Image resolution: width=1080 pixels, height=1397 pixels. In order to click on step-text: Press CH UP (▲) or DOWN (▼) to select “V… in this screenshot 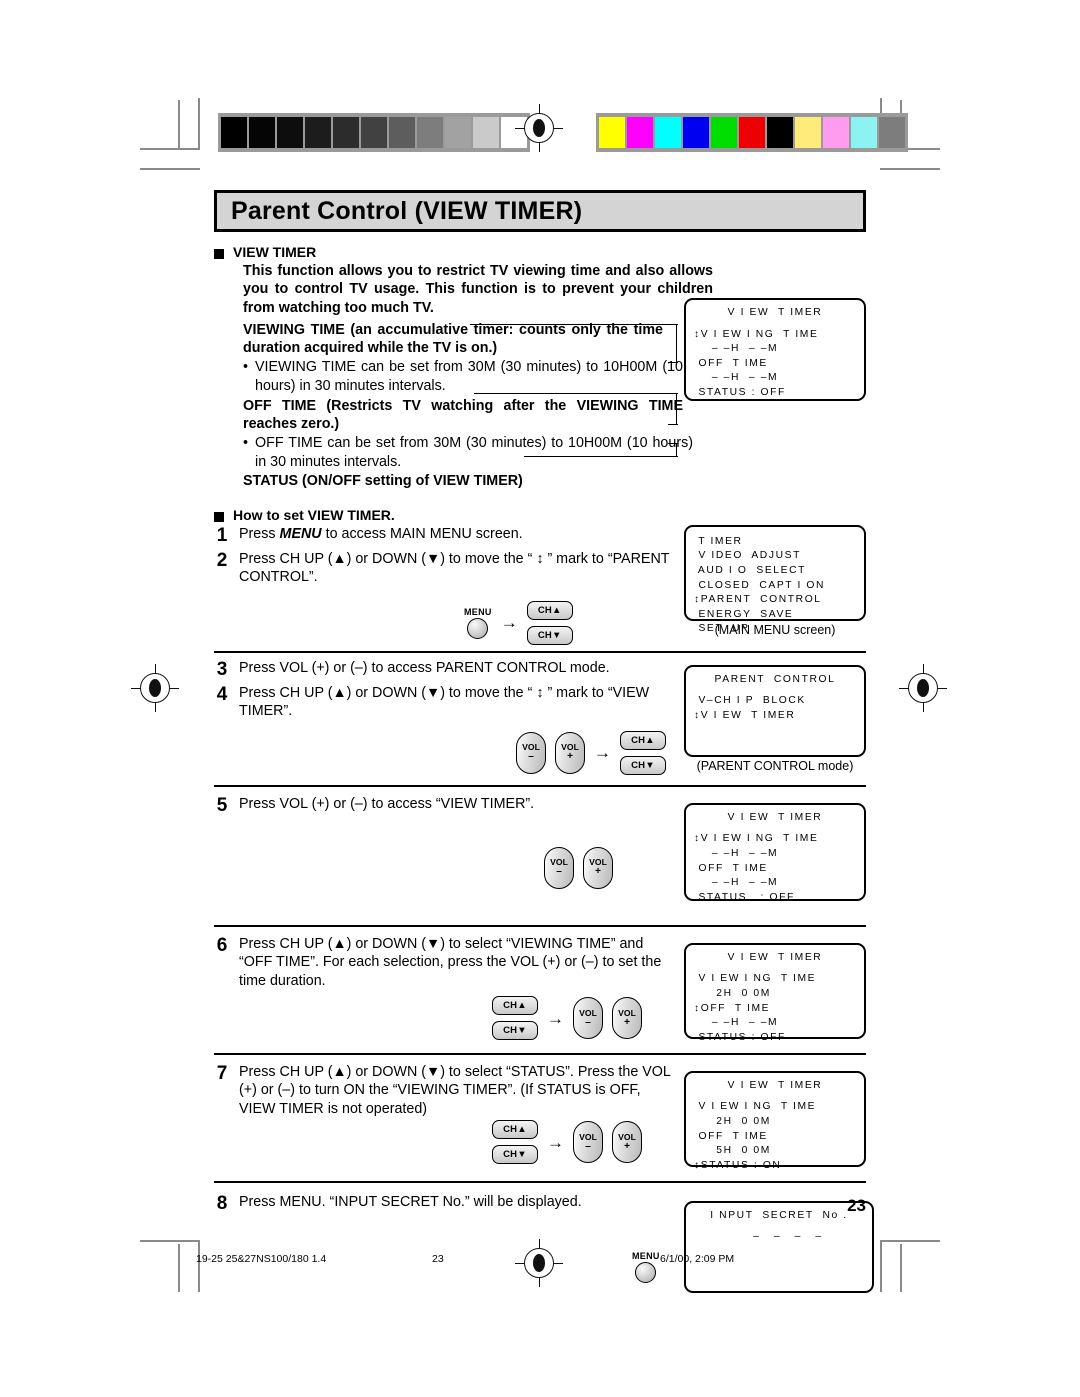, I will do `click(450, 962)`.